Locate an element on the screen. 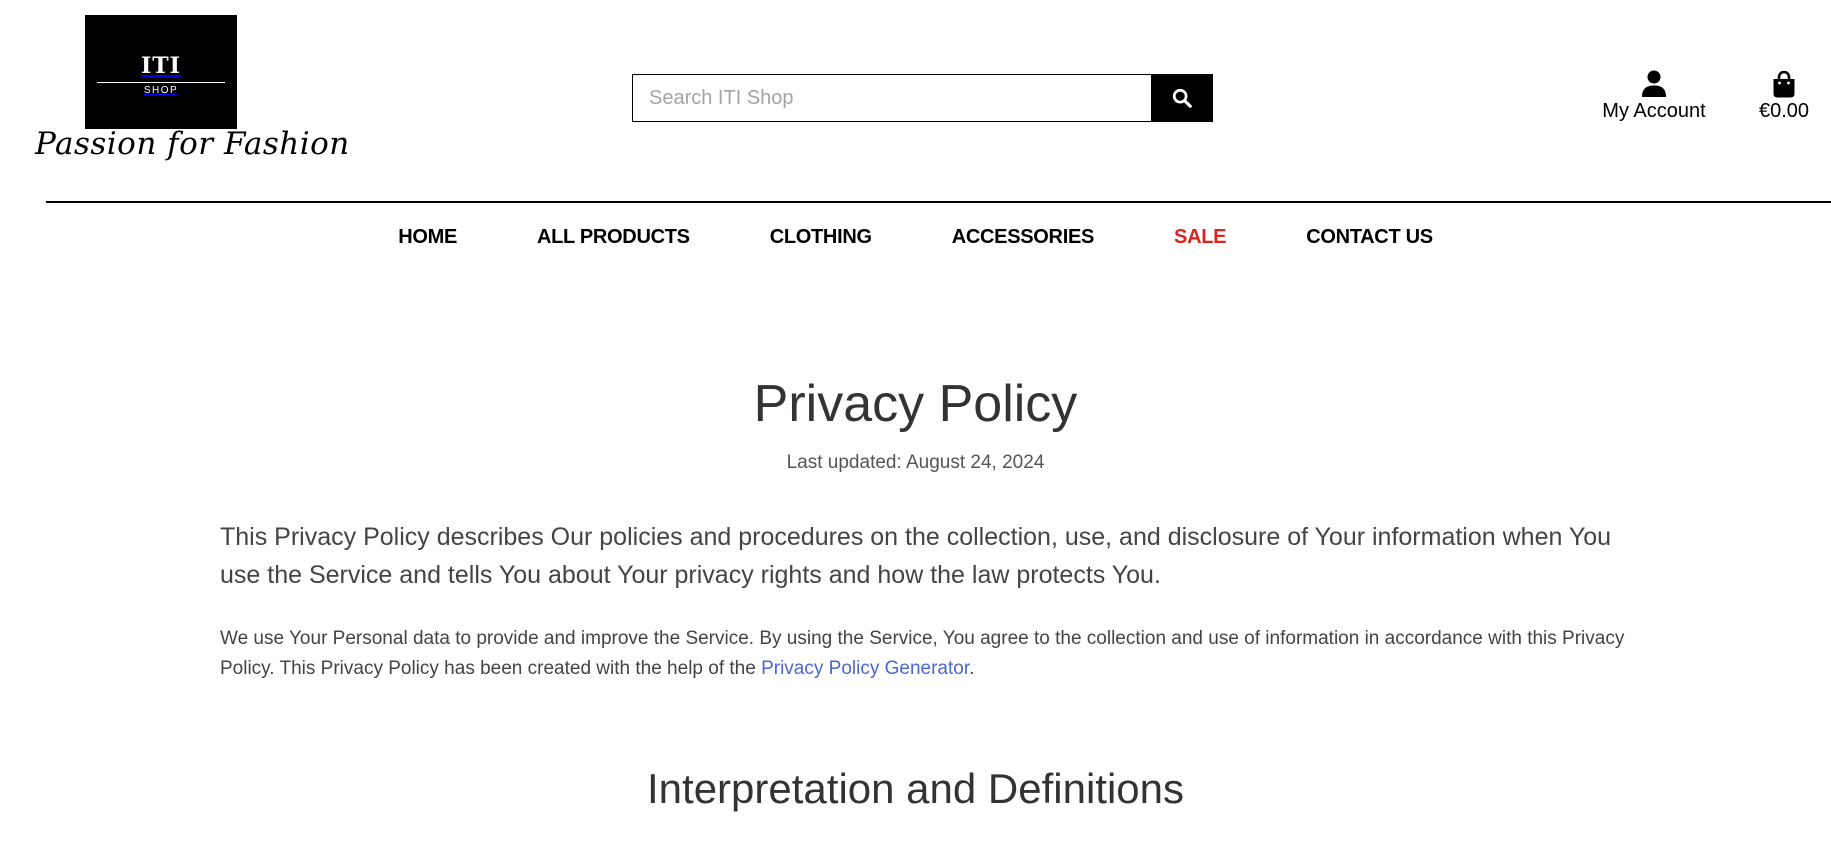 The image size is (1831, 866). usage-text-end: . is located at coordinates (972, 668).